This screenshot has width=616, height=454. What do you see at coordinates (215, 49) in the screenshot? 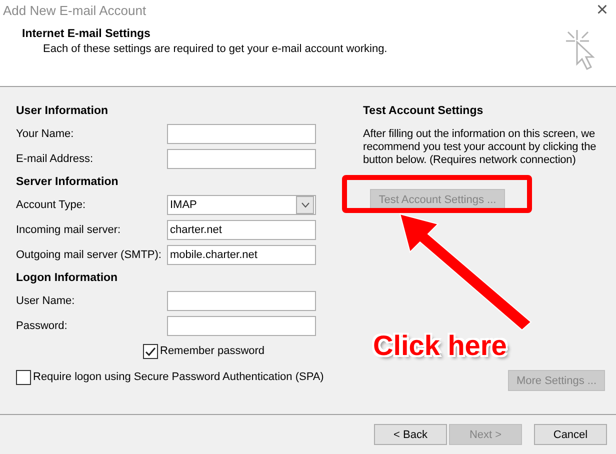
I see `header-subtitle: Each of these settings are required to get your e-mail account working.` at bounding box center [215, 49].